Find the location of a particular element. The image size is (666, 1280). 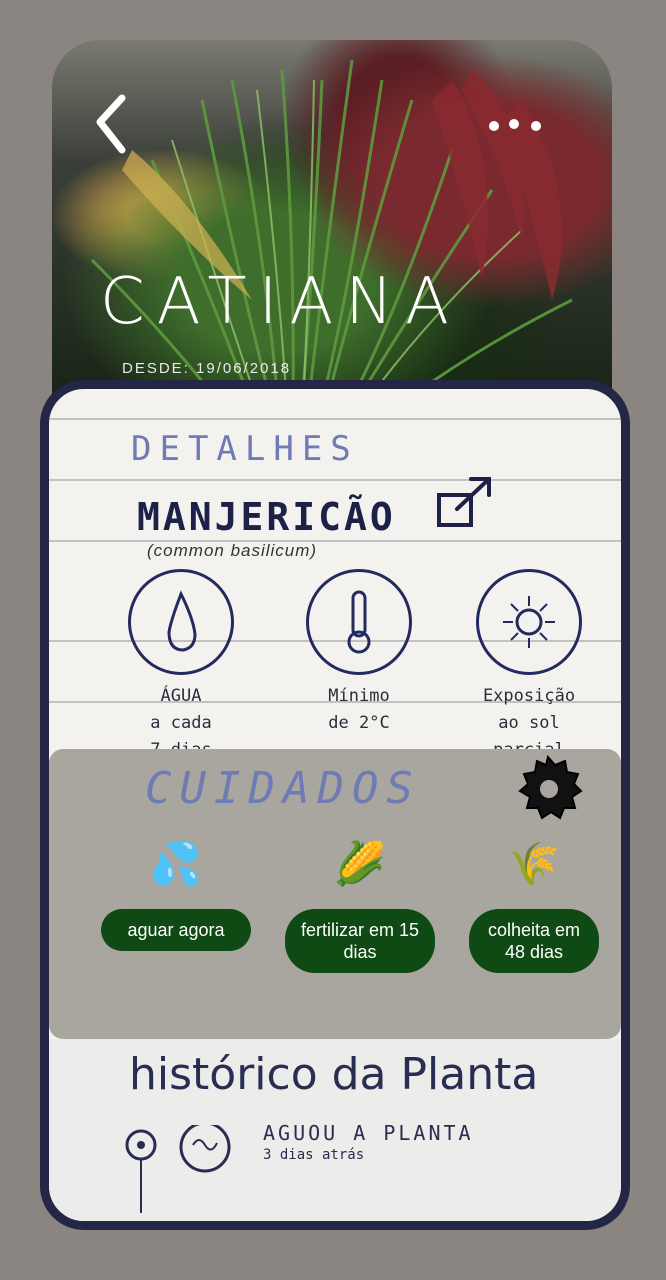

care-settings-button is located at coordinates (548, 788).